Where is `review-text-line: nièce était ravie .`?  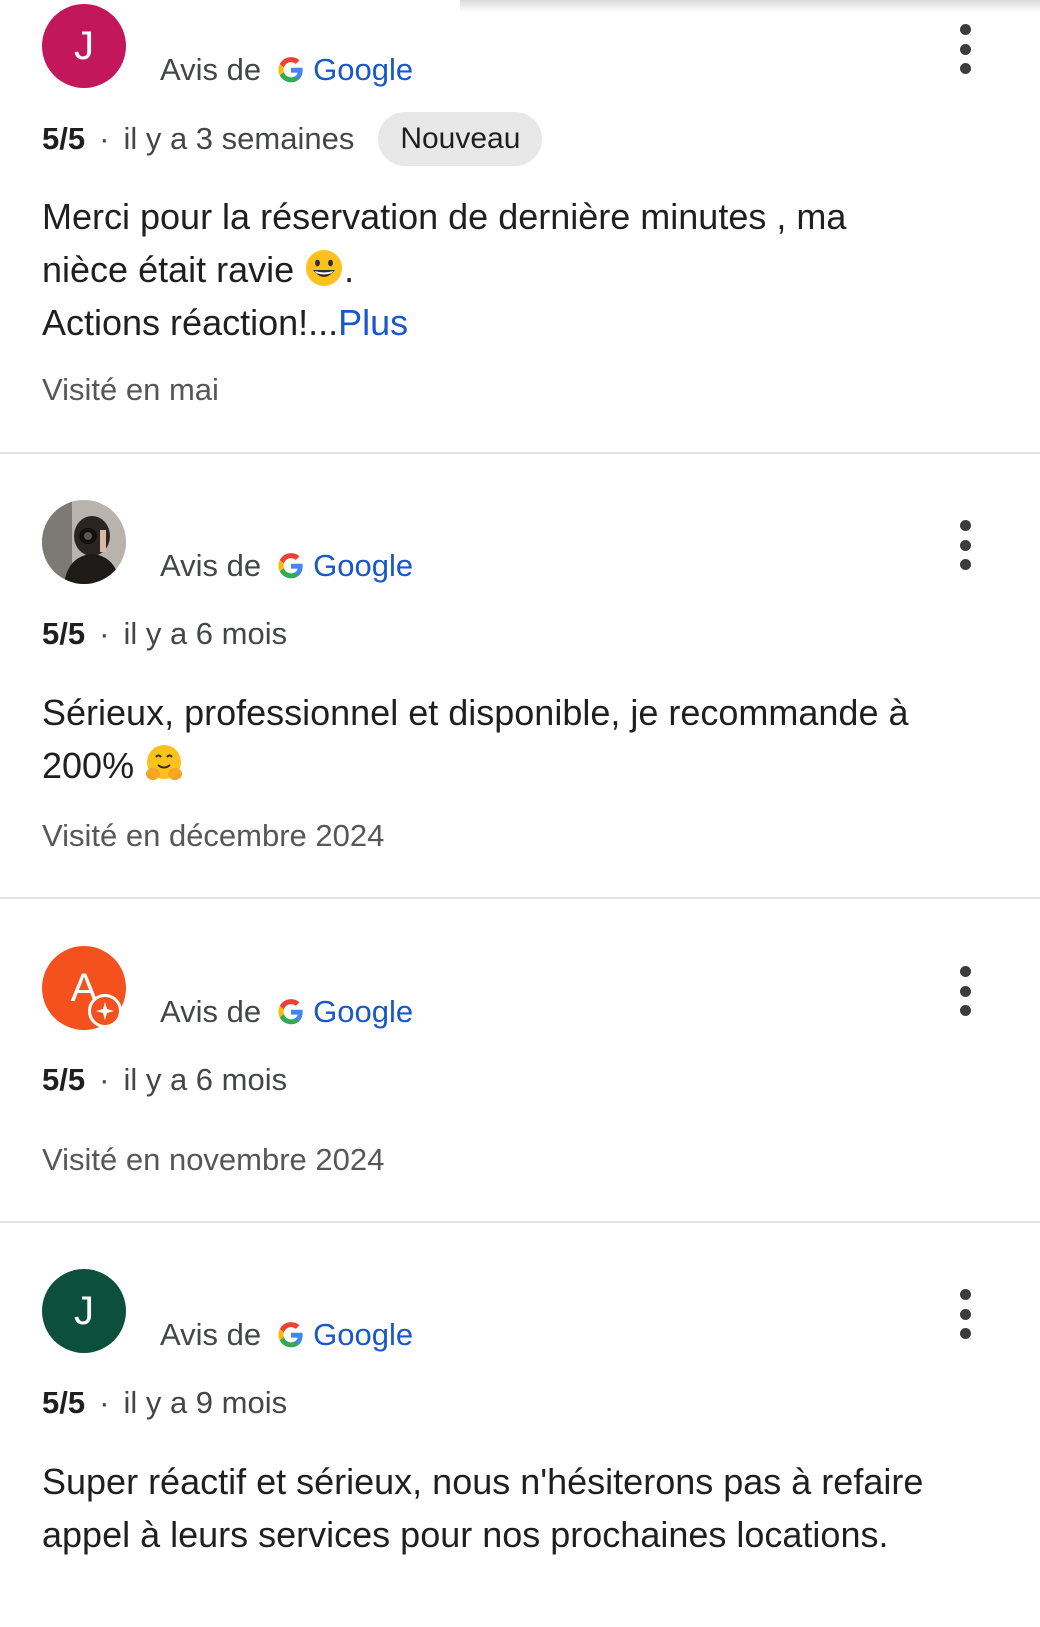 review-text-line: nièce était ravie . is located at coordinates (522, 269).